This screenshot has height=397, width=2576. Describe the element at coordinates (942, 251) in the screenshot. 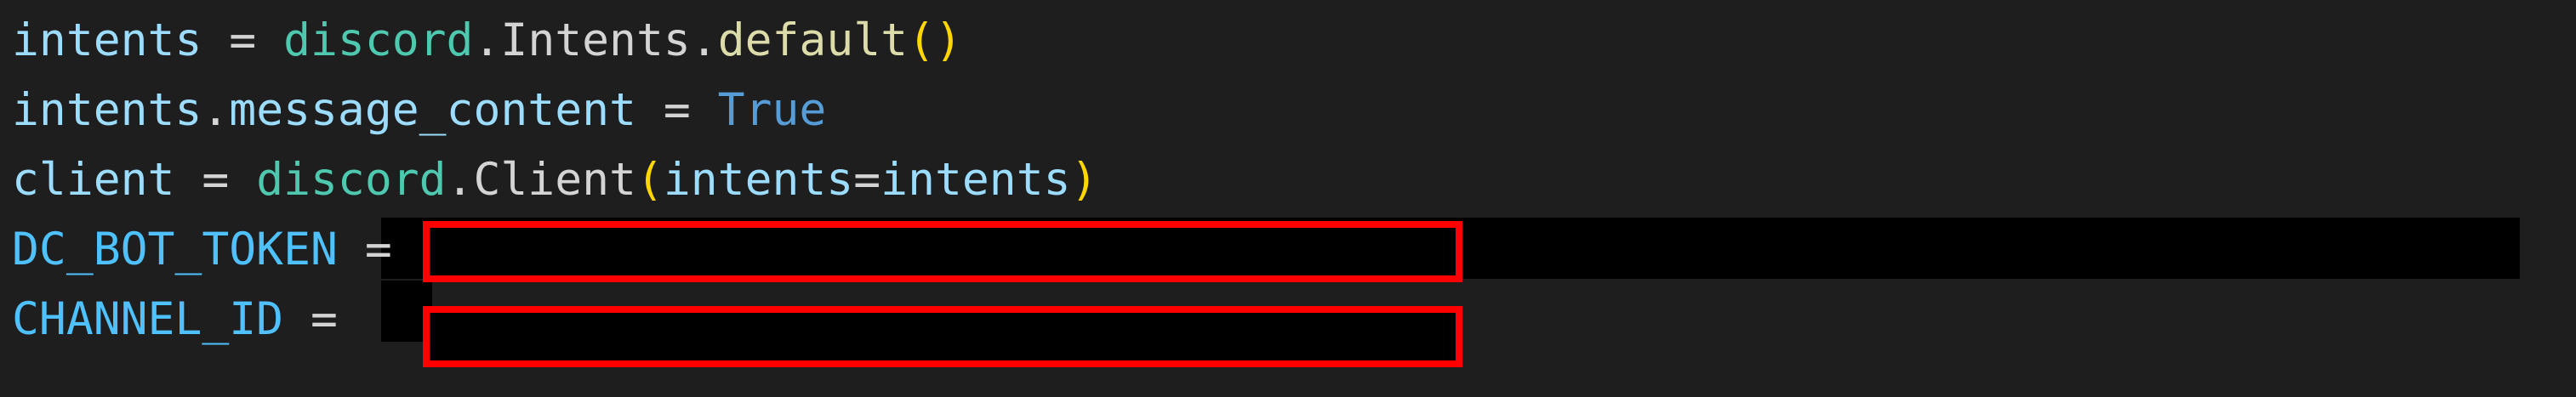

I see `redacted-token-highlight` at that location.